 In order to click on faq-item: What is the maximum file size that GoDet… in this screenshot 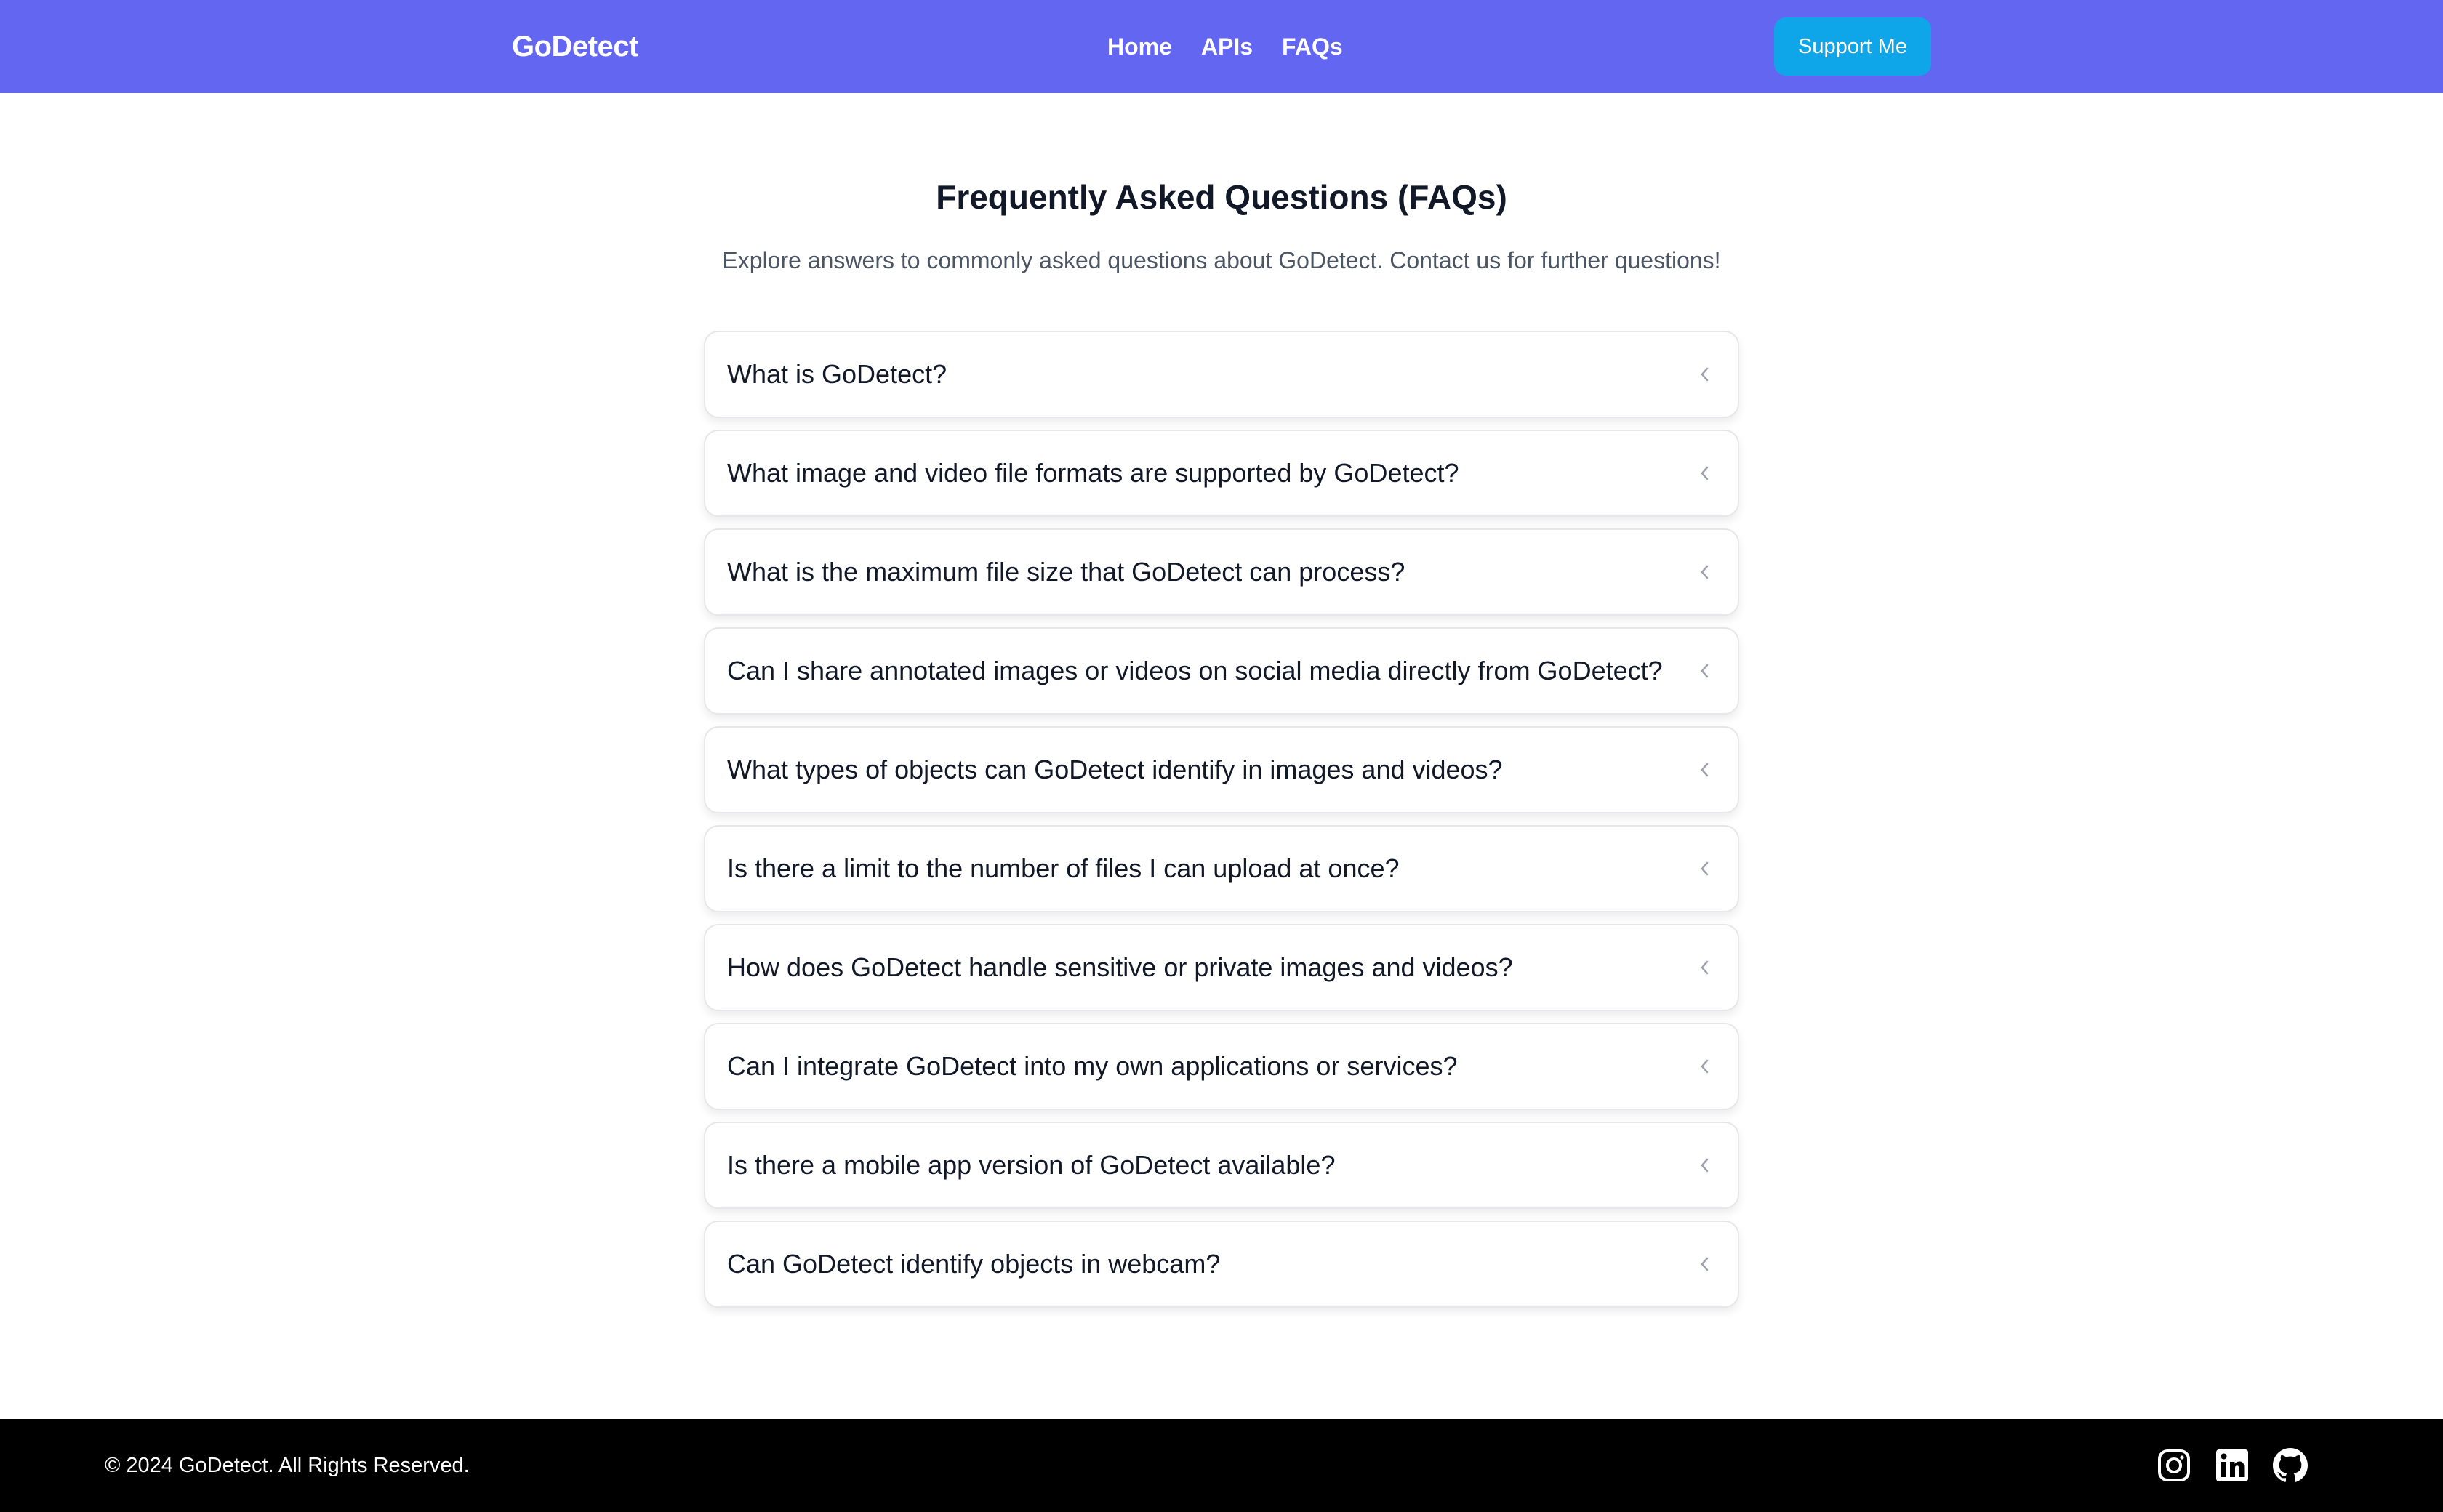, I will do `click(1221, 572)`.